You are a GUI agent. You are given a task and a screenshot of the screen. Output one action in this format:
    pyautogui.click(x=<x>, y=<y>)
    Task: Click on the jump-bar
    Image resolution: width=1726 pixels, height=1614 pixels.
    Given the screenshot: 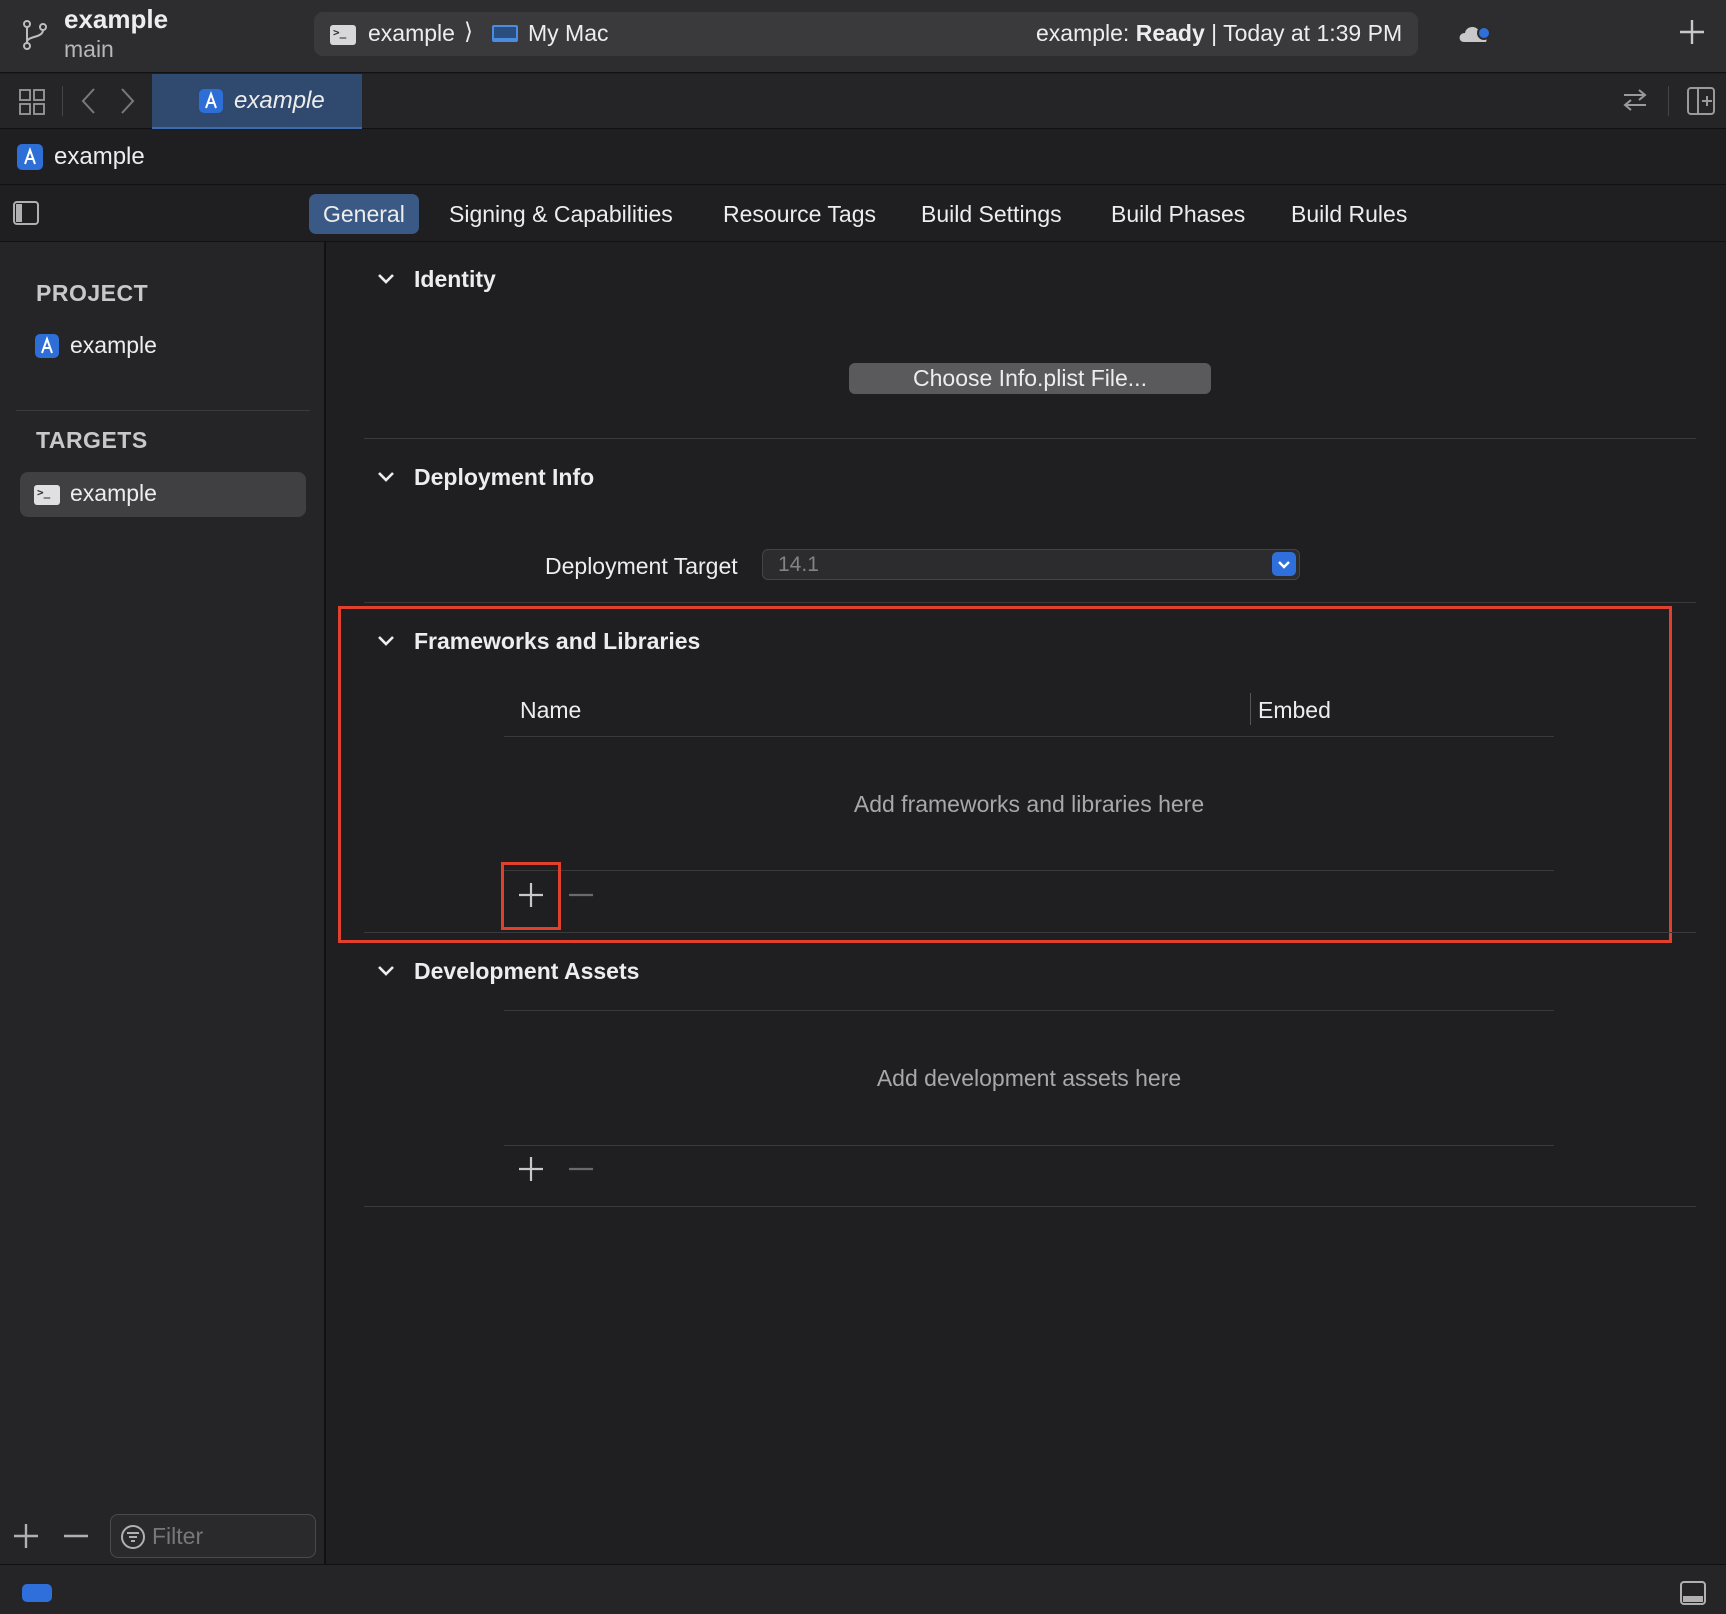 What is the action you would take?
    pyautogui.click(x=863, y=157)
    